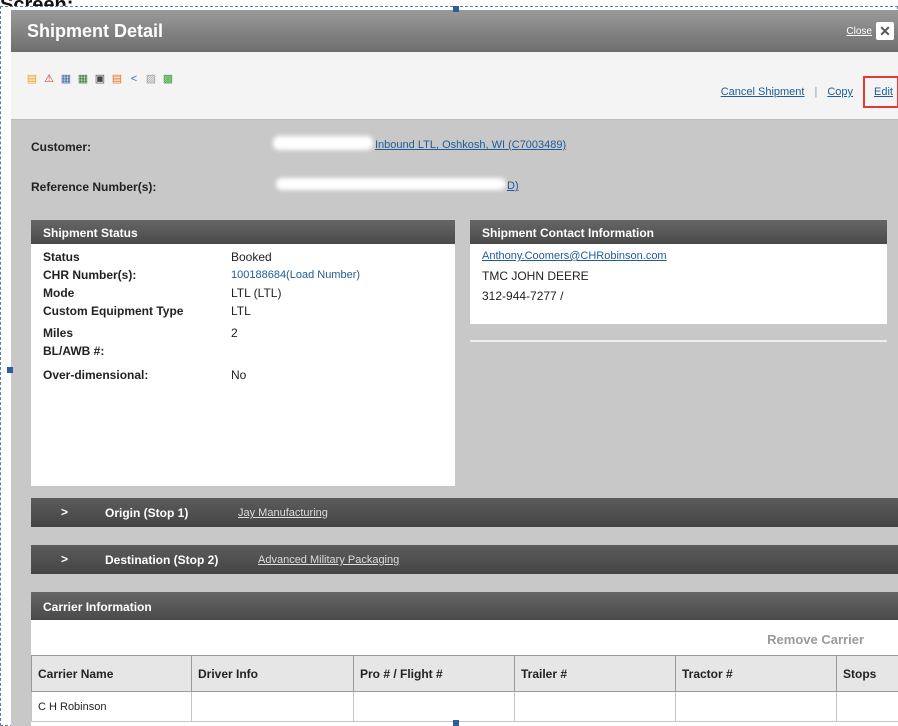  What do you see at coordinates (328, 560) in the screenshot?
I see `destination-location-link: Advanced Military Packaging` at bounding box center [328, 560].